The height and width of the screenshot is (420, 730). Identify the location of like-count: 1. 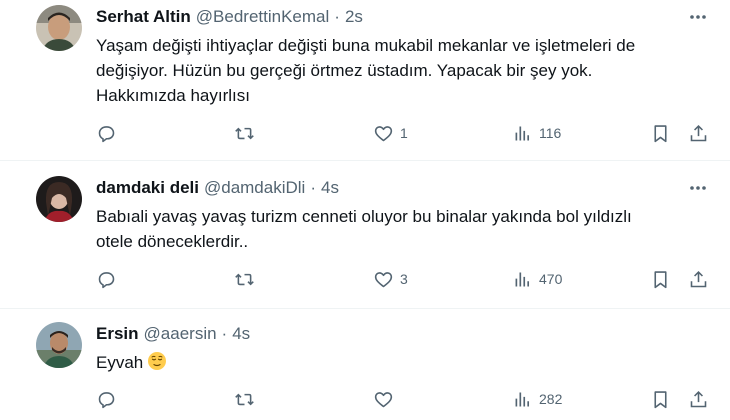
(404, 133).